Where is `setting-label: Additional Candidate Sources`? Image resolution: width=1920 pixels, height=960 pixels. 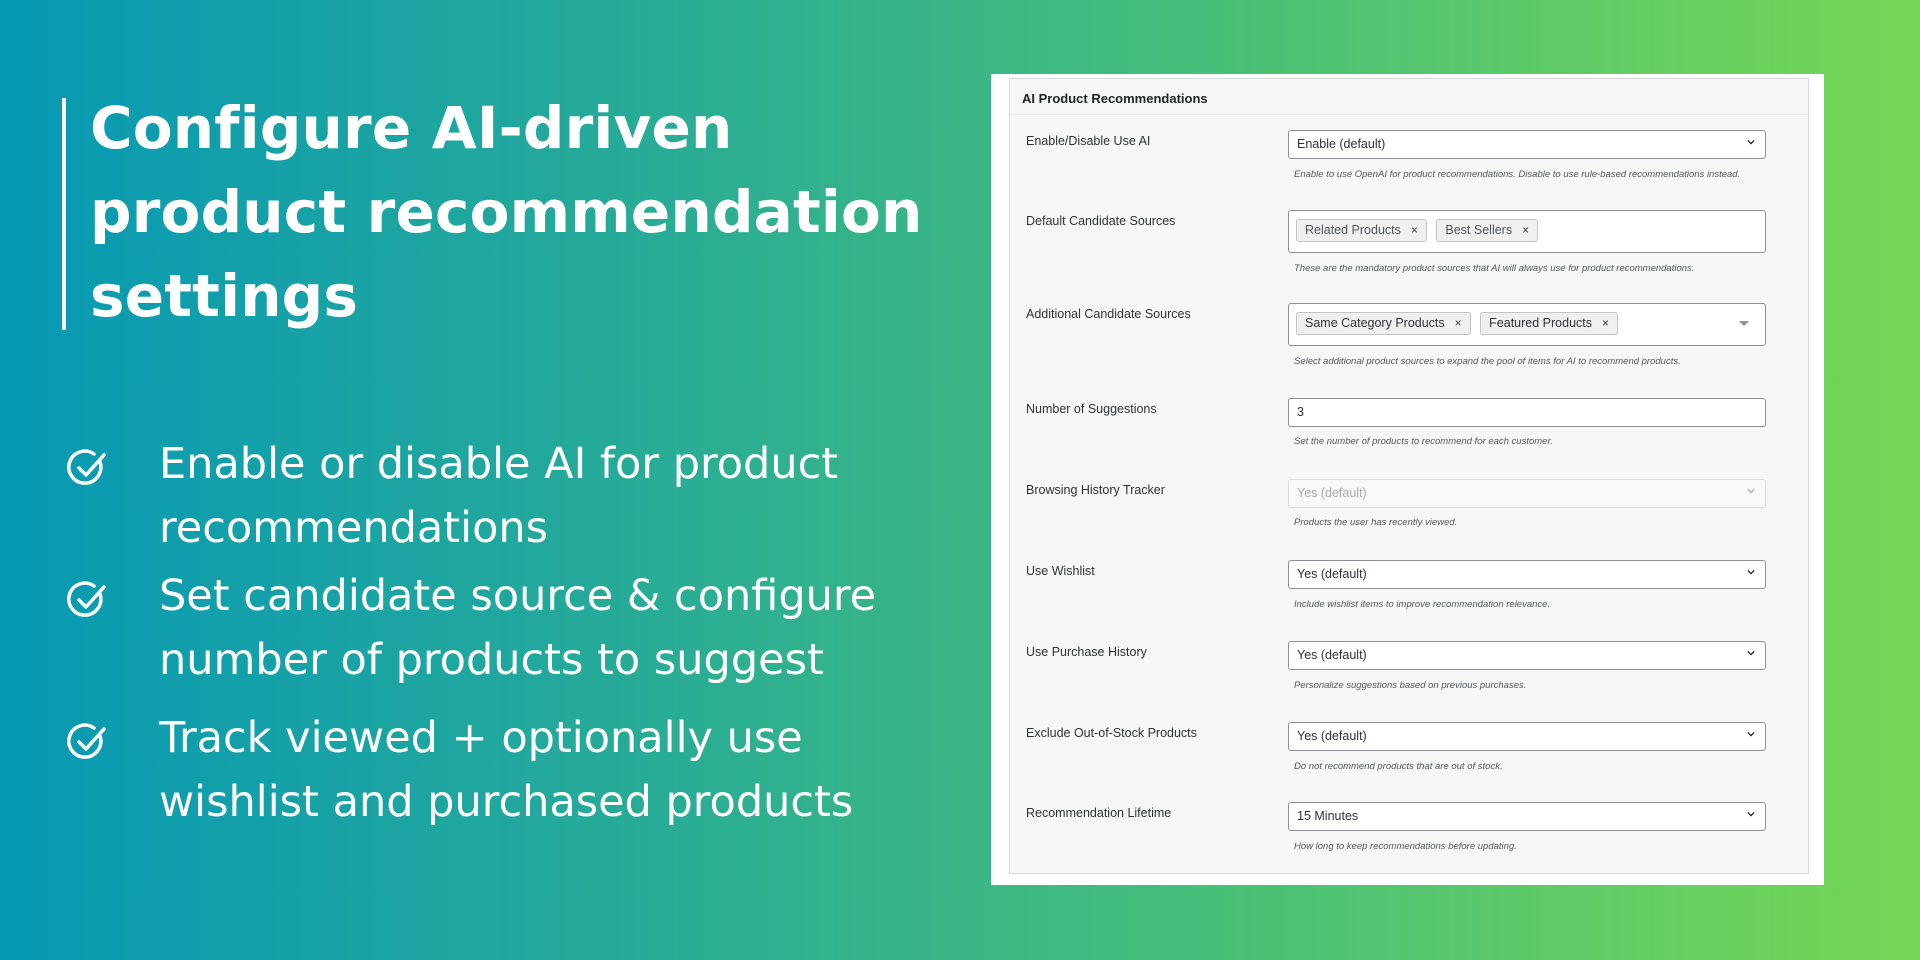
setting-label: Additional Candidate Sources is located at coordinates (1108, 314).